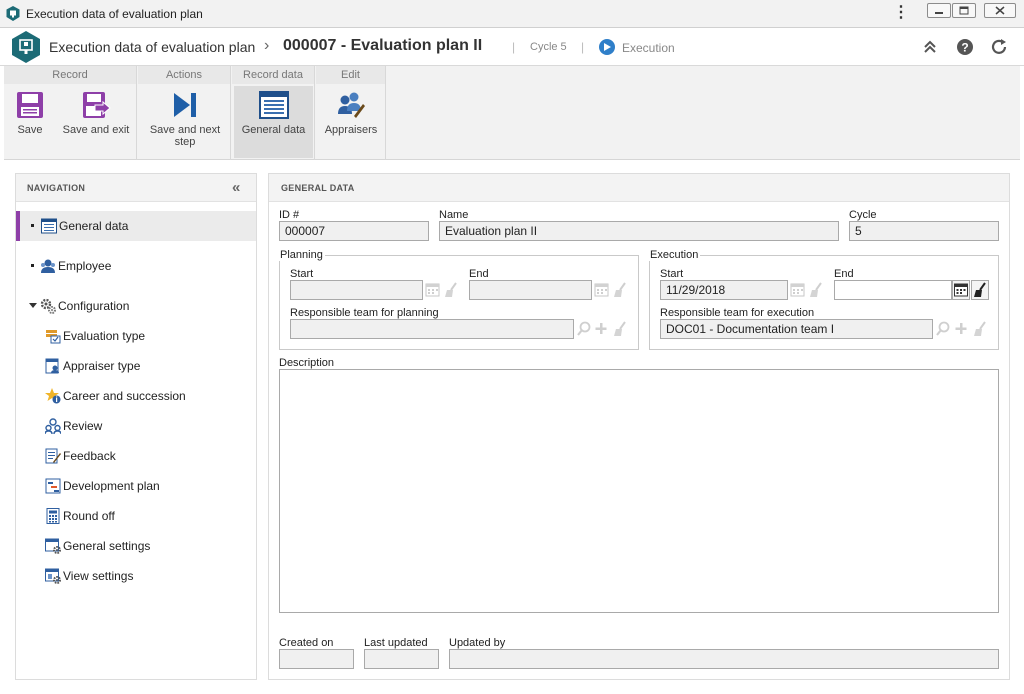 The image size is (1024, 694). What do you see at coordinates (648, 48) in the screenshot?
I see `workflow-step-label: Execution` at bounding box center [648, 48].